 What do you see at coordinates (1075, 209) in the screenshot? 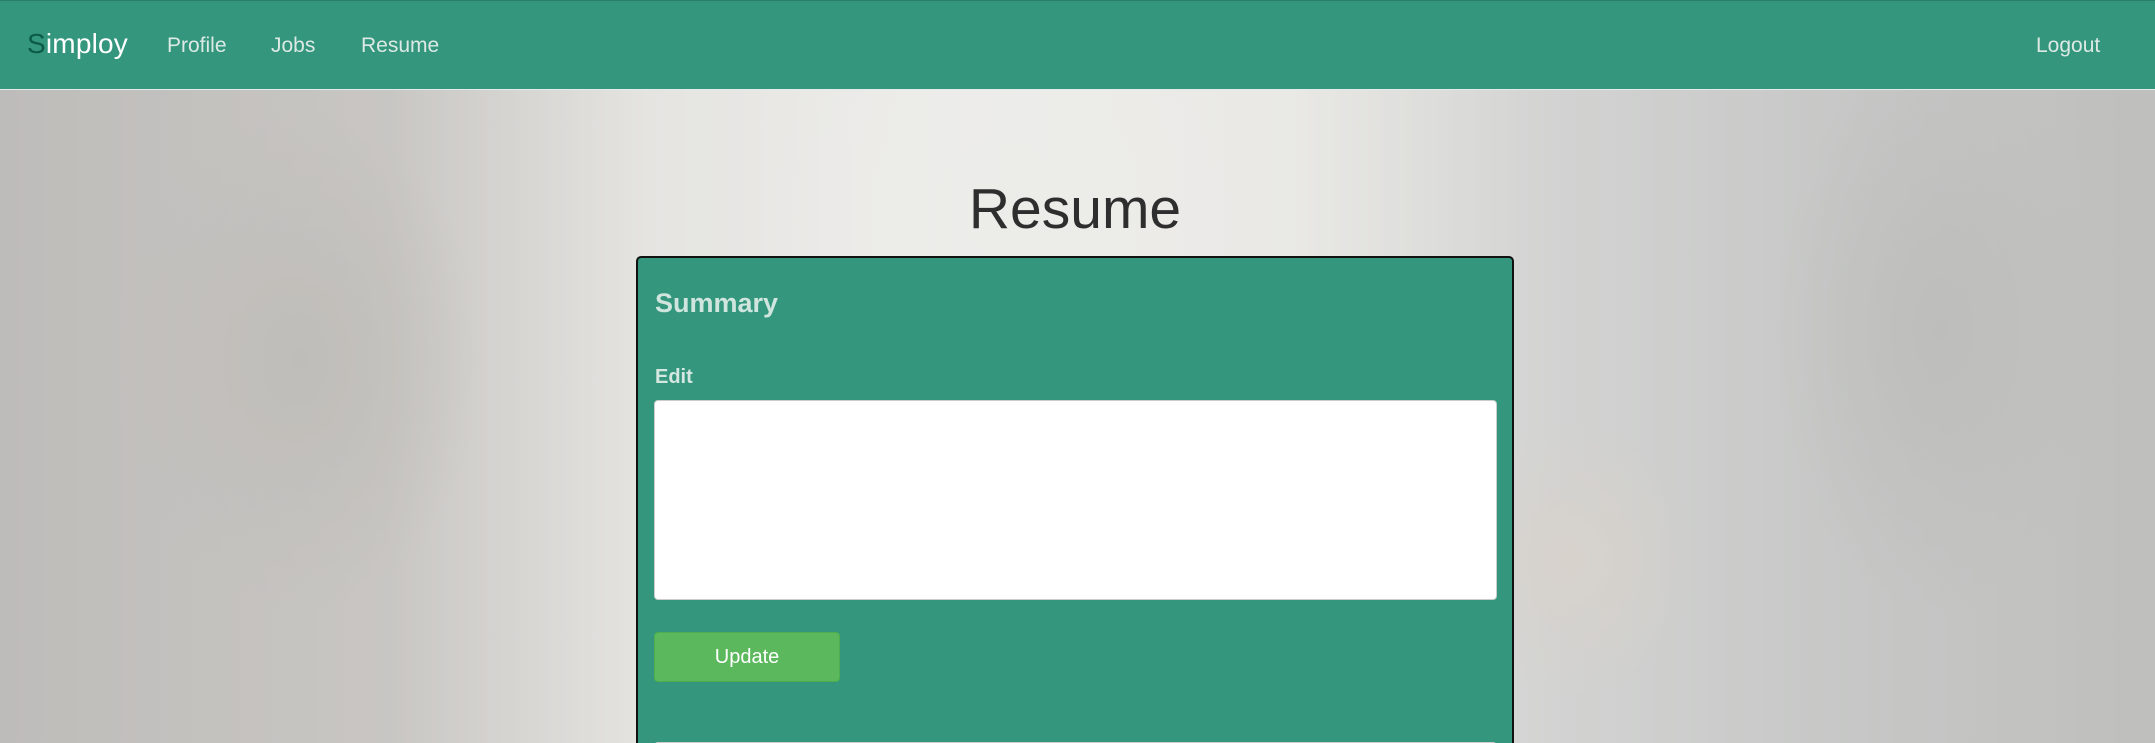
I see `page-title: Resume` at bounding box center [1075, 209].